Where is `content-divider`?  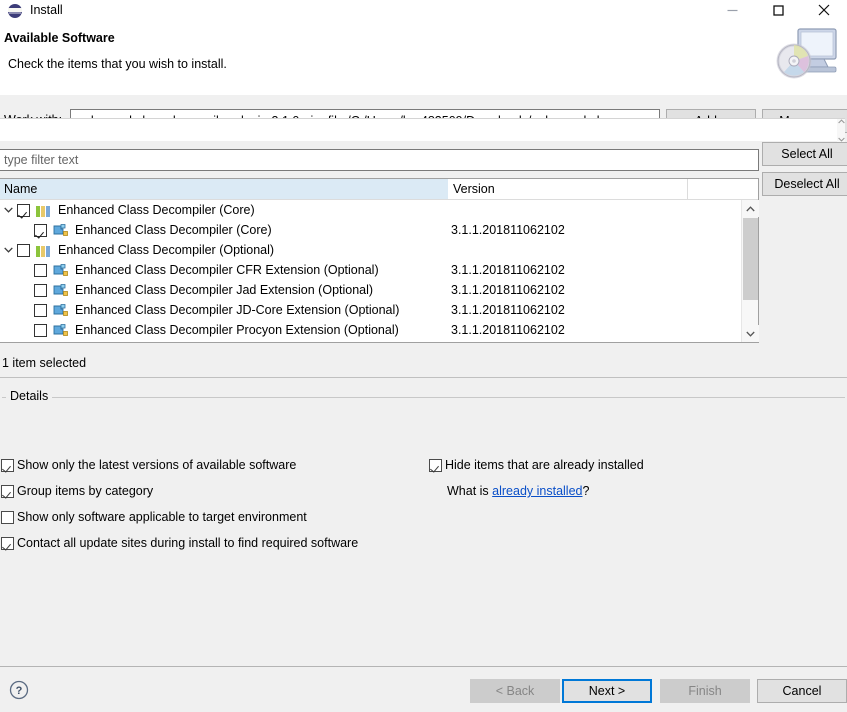 content-divider is located at coordinates (423, 377).